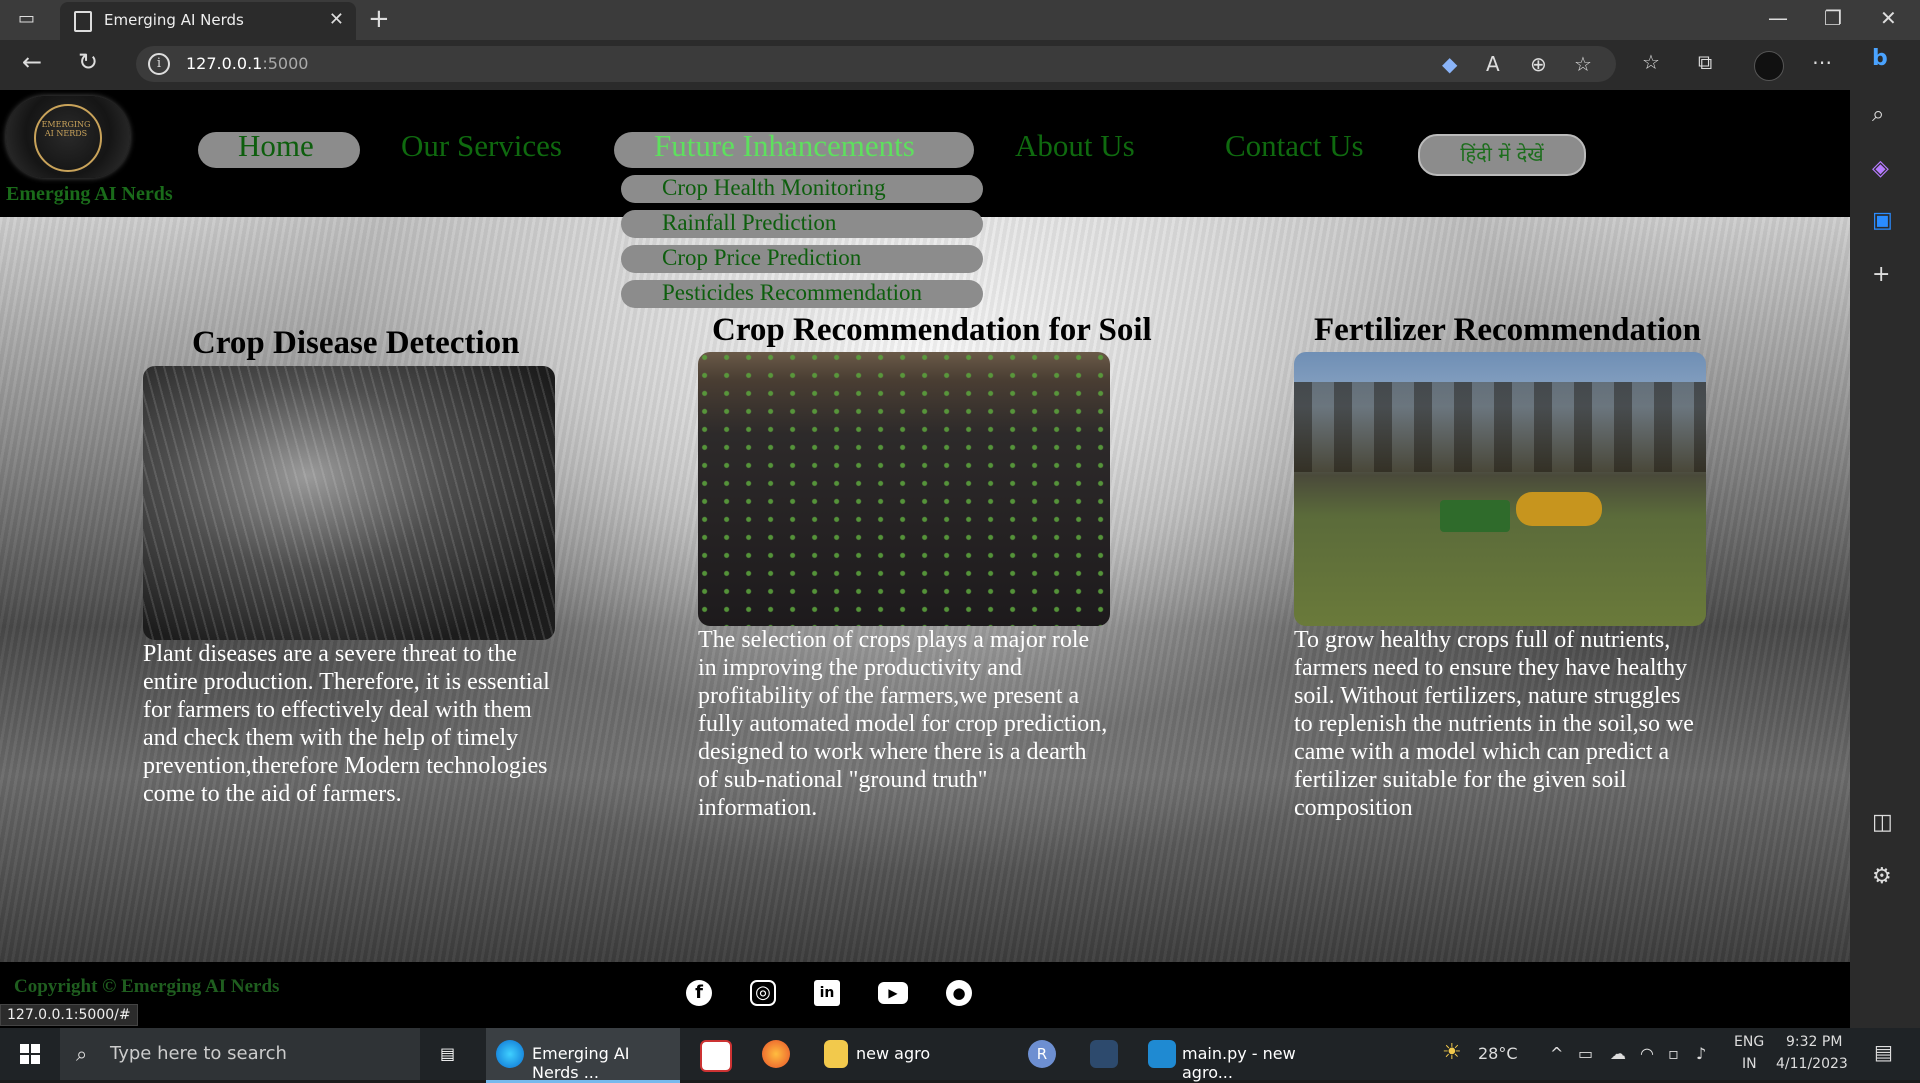 Image resolution: width=1920 pixels, height=1083 pixels. What do you see at coordinates (336, 19) in the screenshot?
I see `close-tab-icon: ✕` at bounding box center [336, 19].